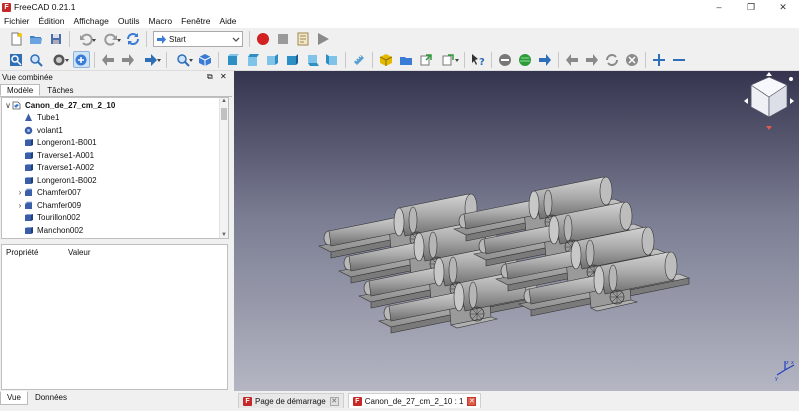  What do you see at coordinates (56, 143) in the screenshot?
I see `tree-item: Longeron1-B001` at bounding box center [56, 143].